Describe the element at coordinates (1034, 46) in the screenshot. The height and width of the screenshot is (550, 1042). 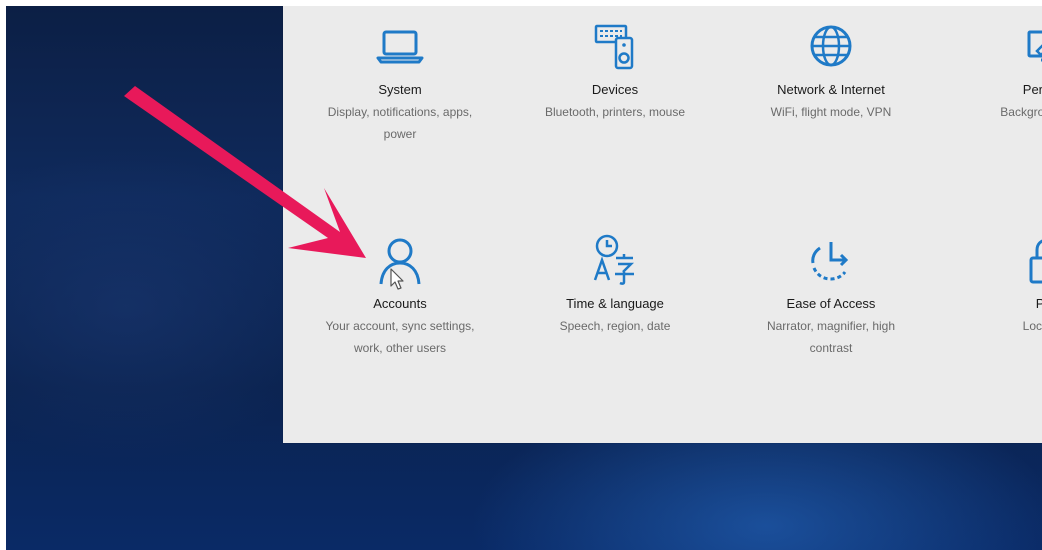
I see `pen-display-icon` at that location.